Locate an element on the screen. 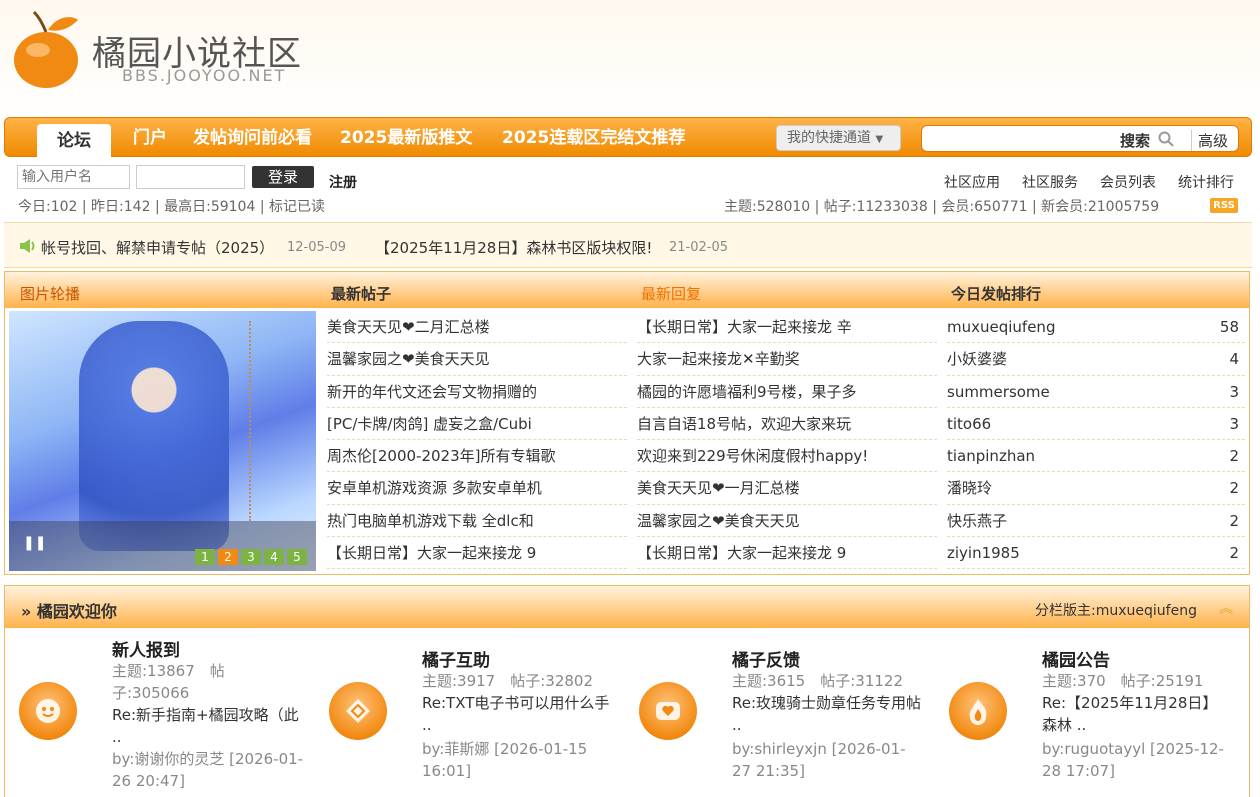 The image size is (1260, 797). search-box: 搜索 高级 is located at coordinates (1080, 138).